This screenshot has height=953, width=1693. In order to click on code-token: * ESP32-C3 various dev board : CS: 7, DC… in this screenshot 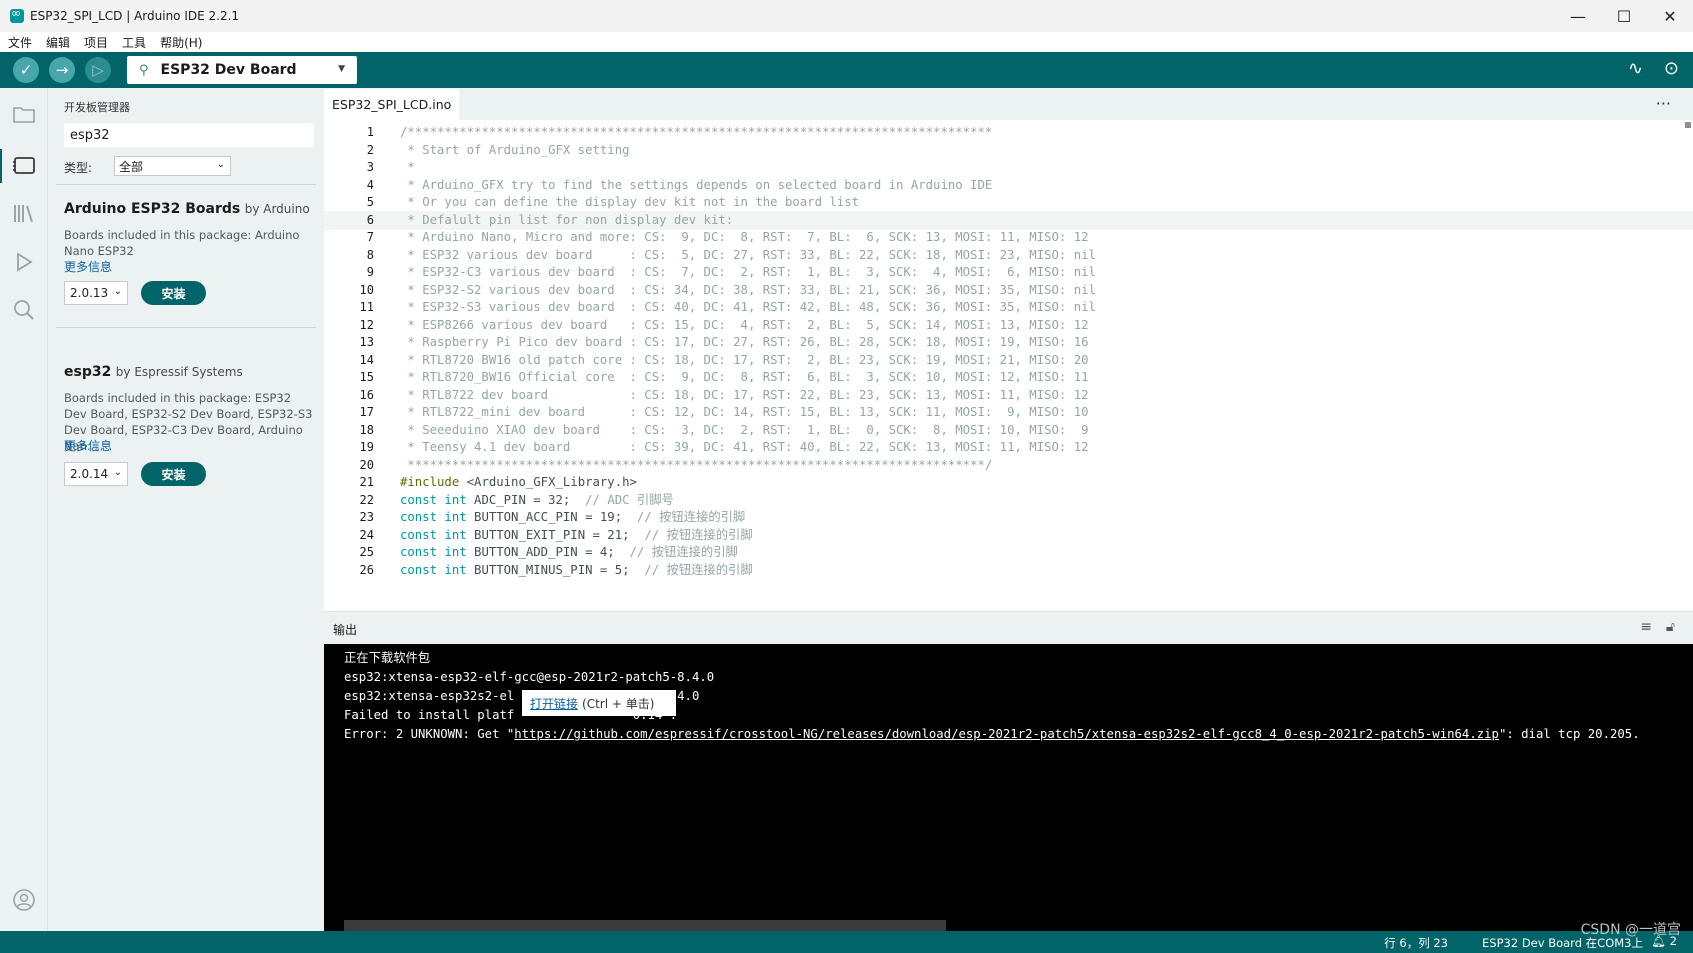, I will do `click(748, 272)`.